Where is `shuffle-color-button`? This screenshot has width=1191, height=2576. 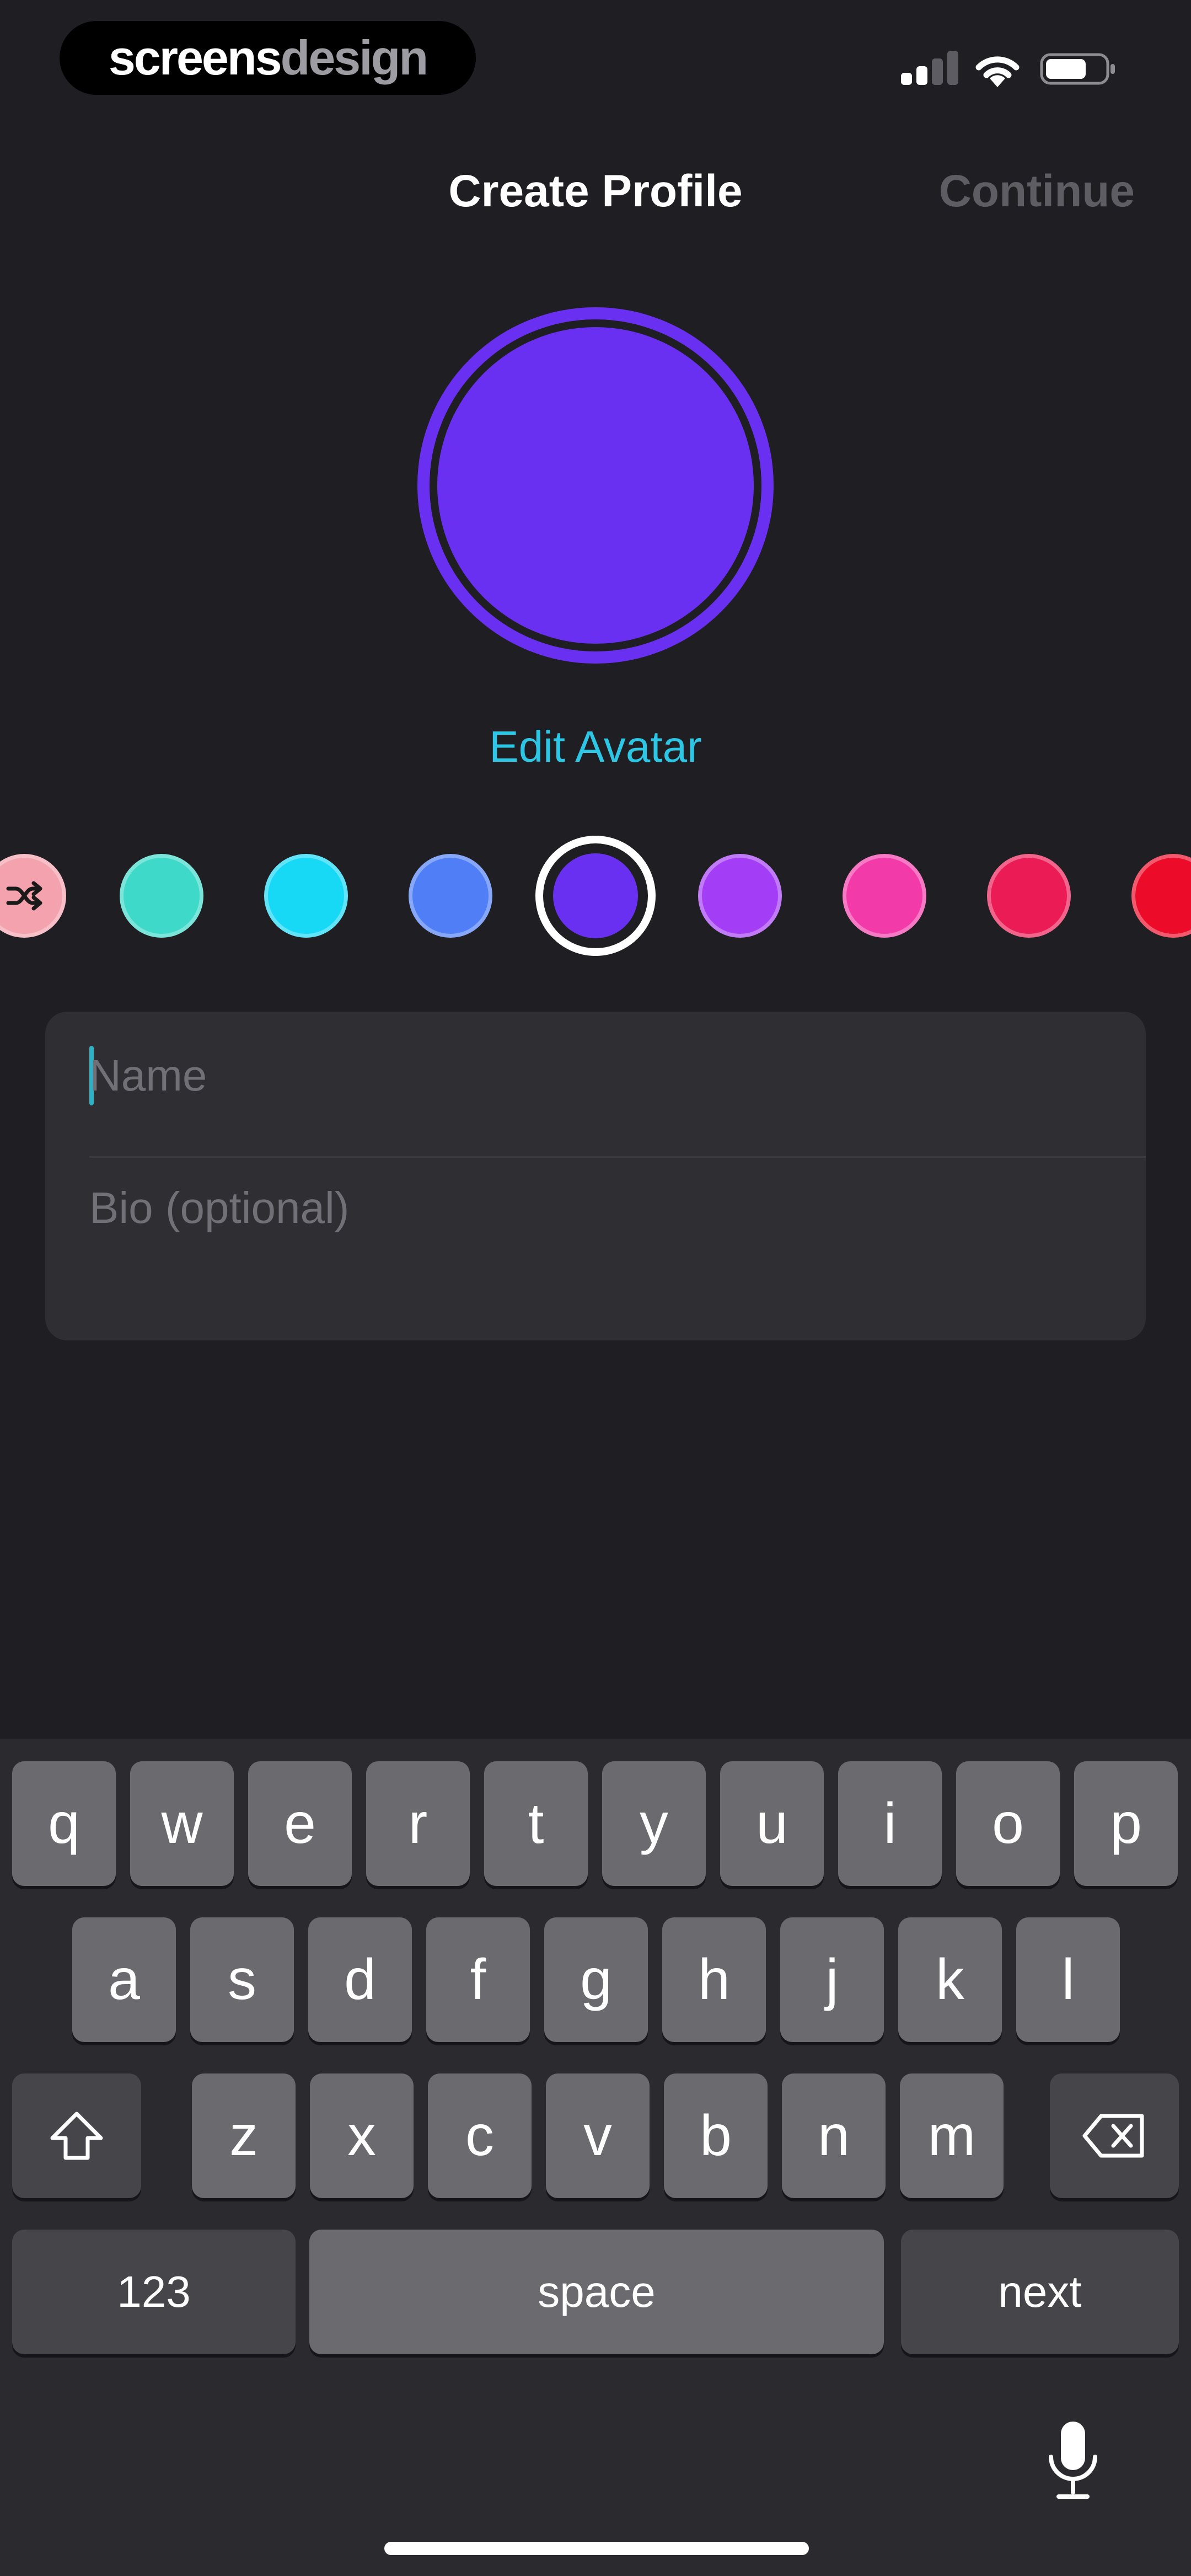
shuffle-color-button is located at coordinates (33, 896).